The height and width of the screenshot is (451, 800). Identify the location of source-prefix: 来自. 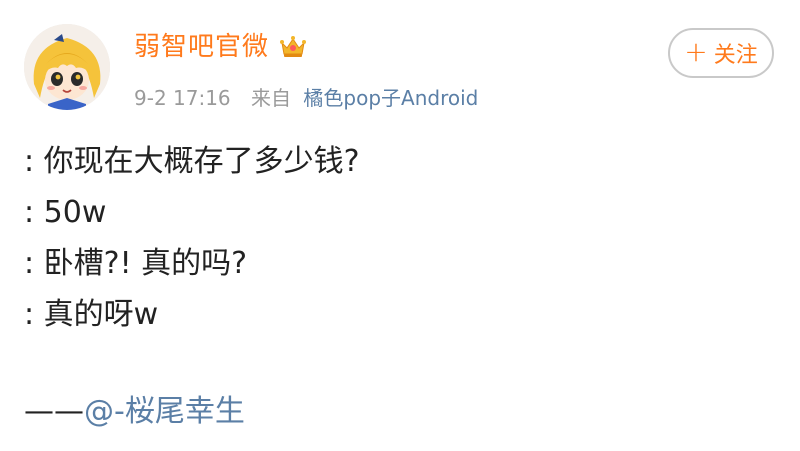
(271, 98).